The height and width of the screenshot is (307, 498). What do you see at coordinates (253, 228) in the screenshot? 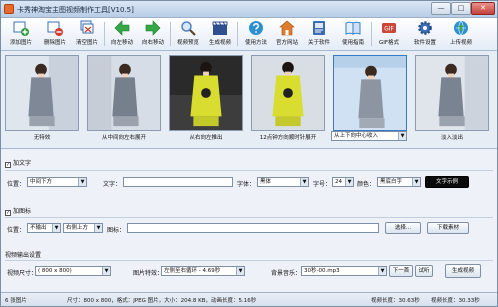
I see `icon-file-input` at bounding box center [253, 228].